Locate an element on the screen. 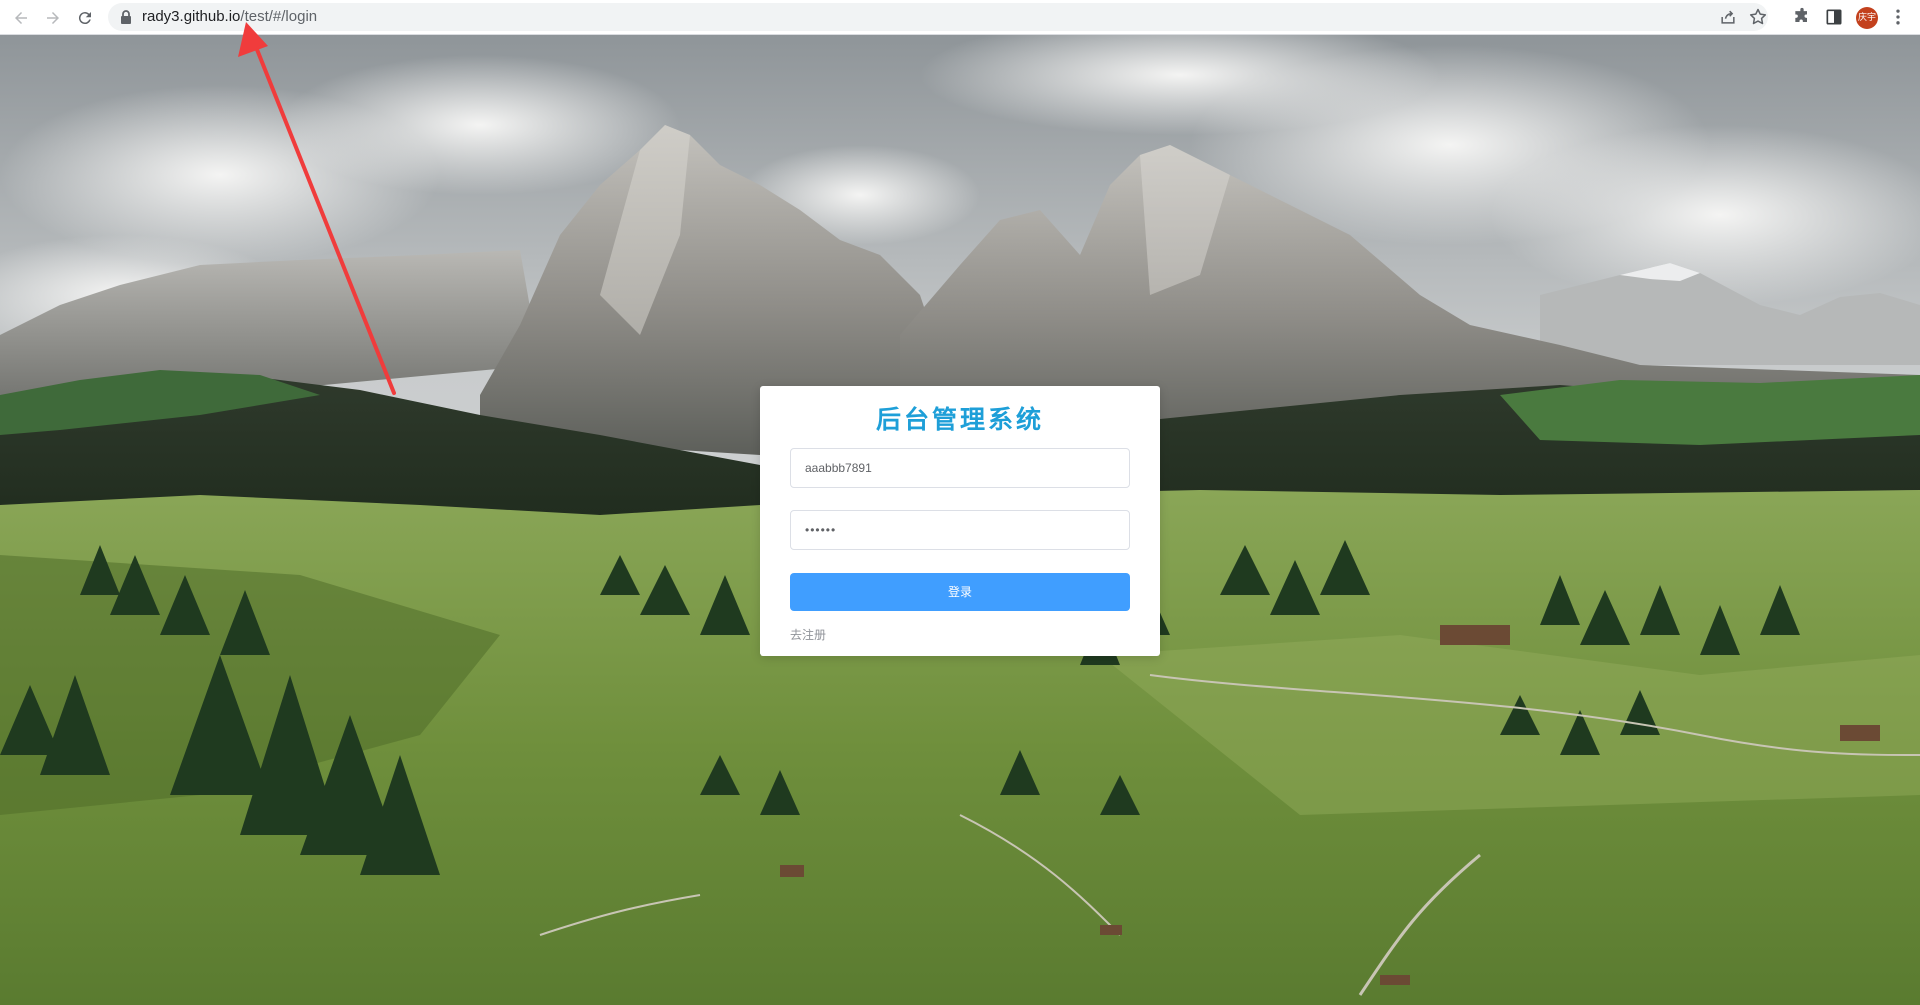 The width and height of the screenshot is (1920, 1005). url-host: rady3.github.io is located at coordinates (191, 16).